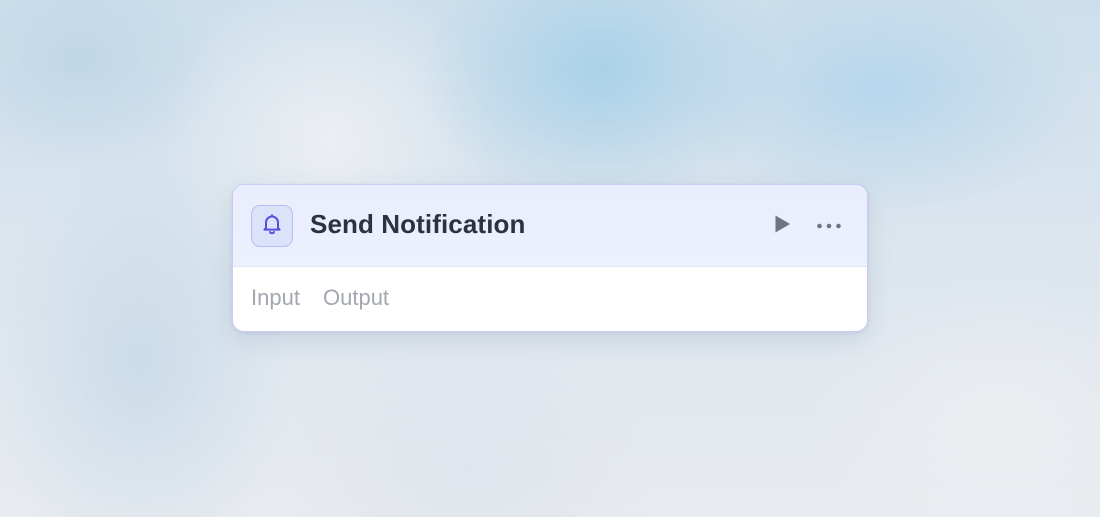 This screenshot has height=517, width=1100. I want to click on more-options-button, so click(829, 226).